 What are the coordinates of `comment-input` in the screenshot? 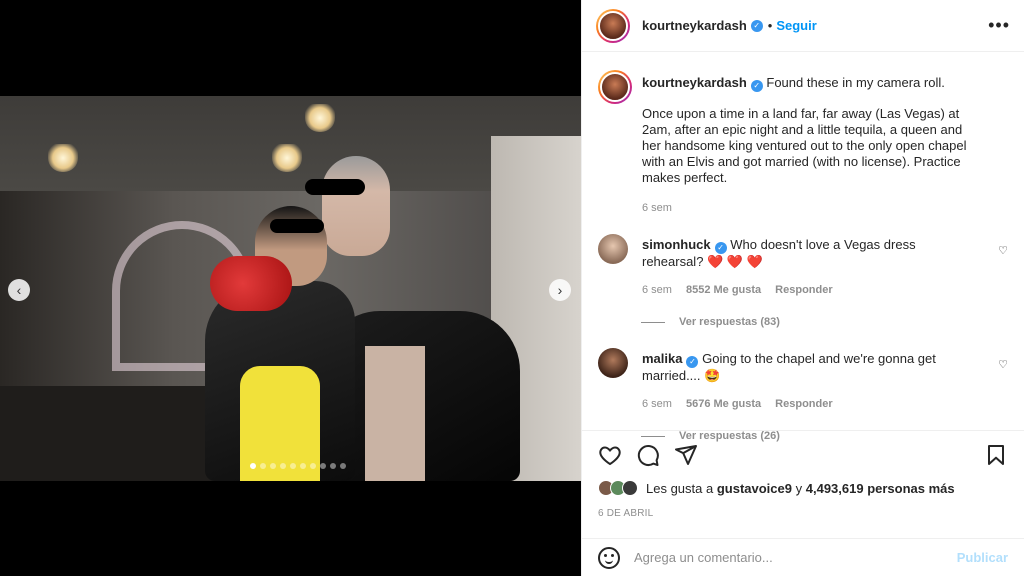 It's located at (795, 557).